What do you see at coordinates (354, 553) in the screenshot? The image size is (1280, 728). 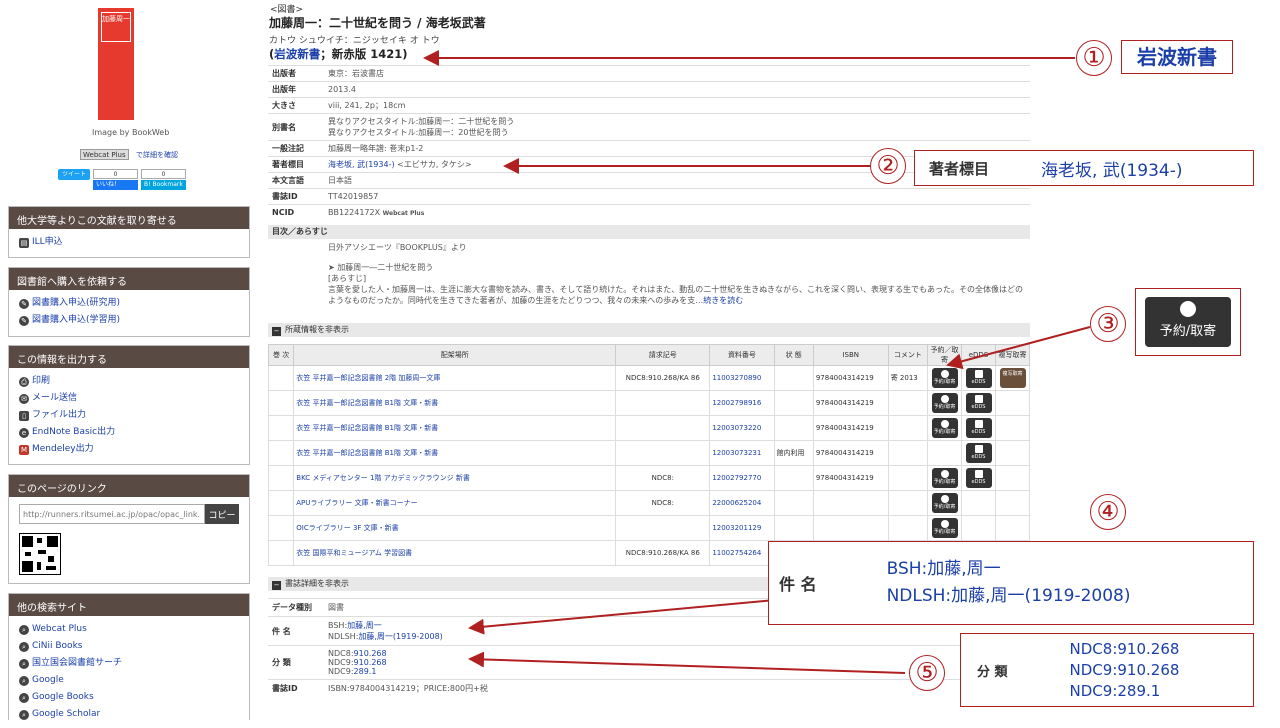 I see `holdings-loc: 衣笠 国際平和ミュージアム 学習図書` at bounding box center [354, 553].